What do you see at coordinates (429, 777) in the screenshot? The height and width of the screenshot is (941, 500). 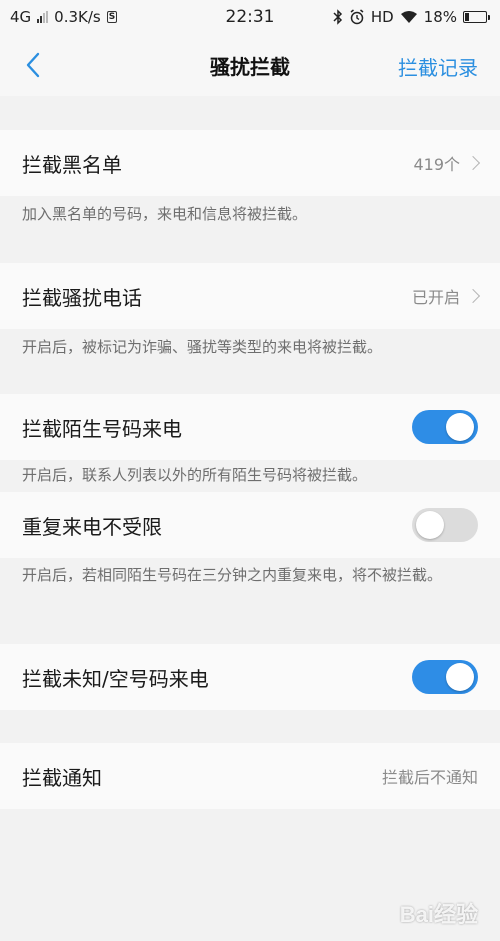 I see `notify-value: 拦截后不通知` at bounding box center [429, 777].